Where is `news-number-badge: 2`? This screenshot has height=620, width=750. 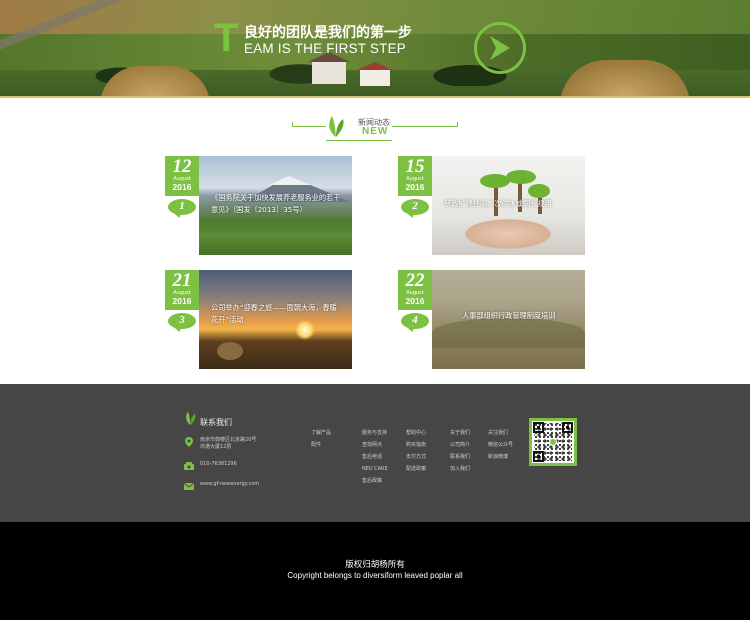
news-number-badge: 2 is located at coordinates (415, 207).